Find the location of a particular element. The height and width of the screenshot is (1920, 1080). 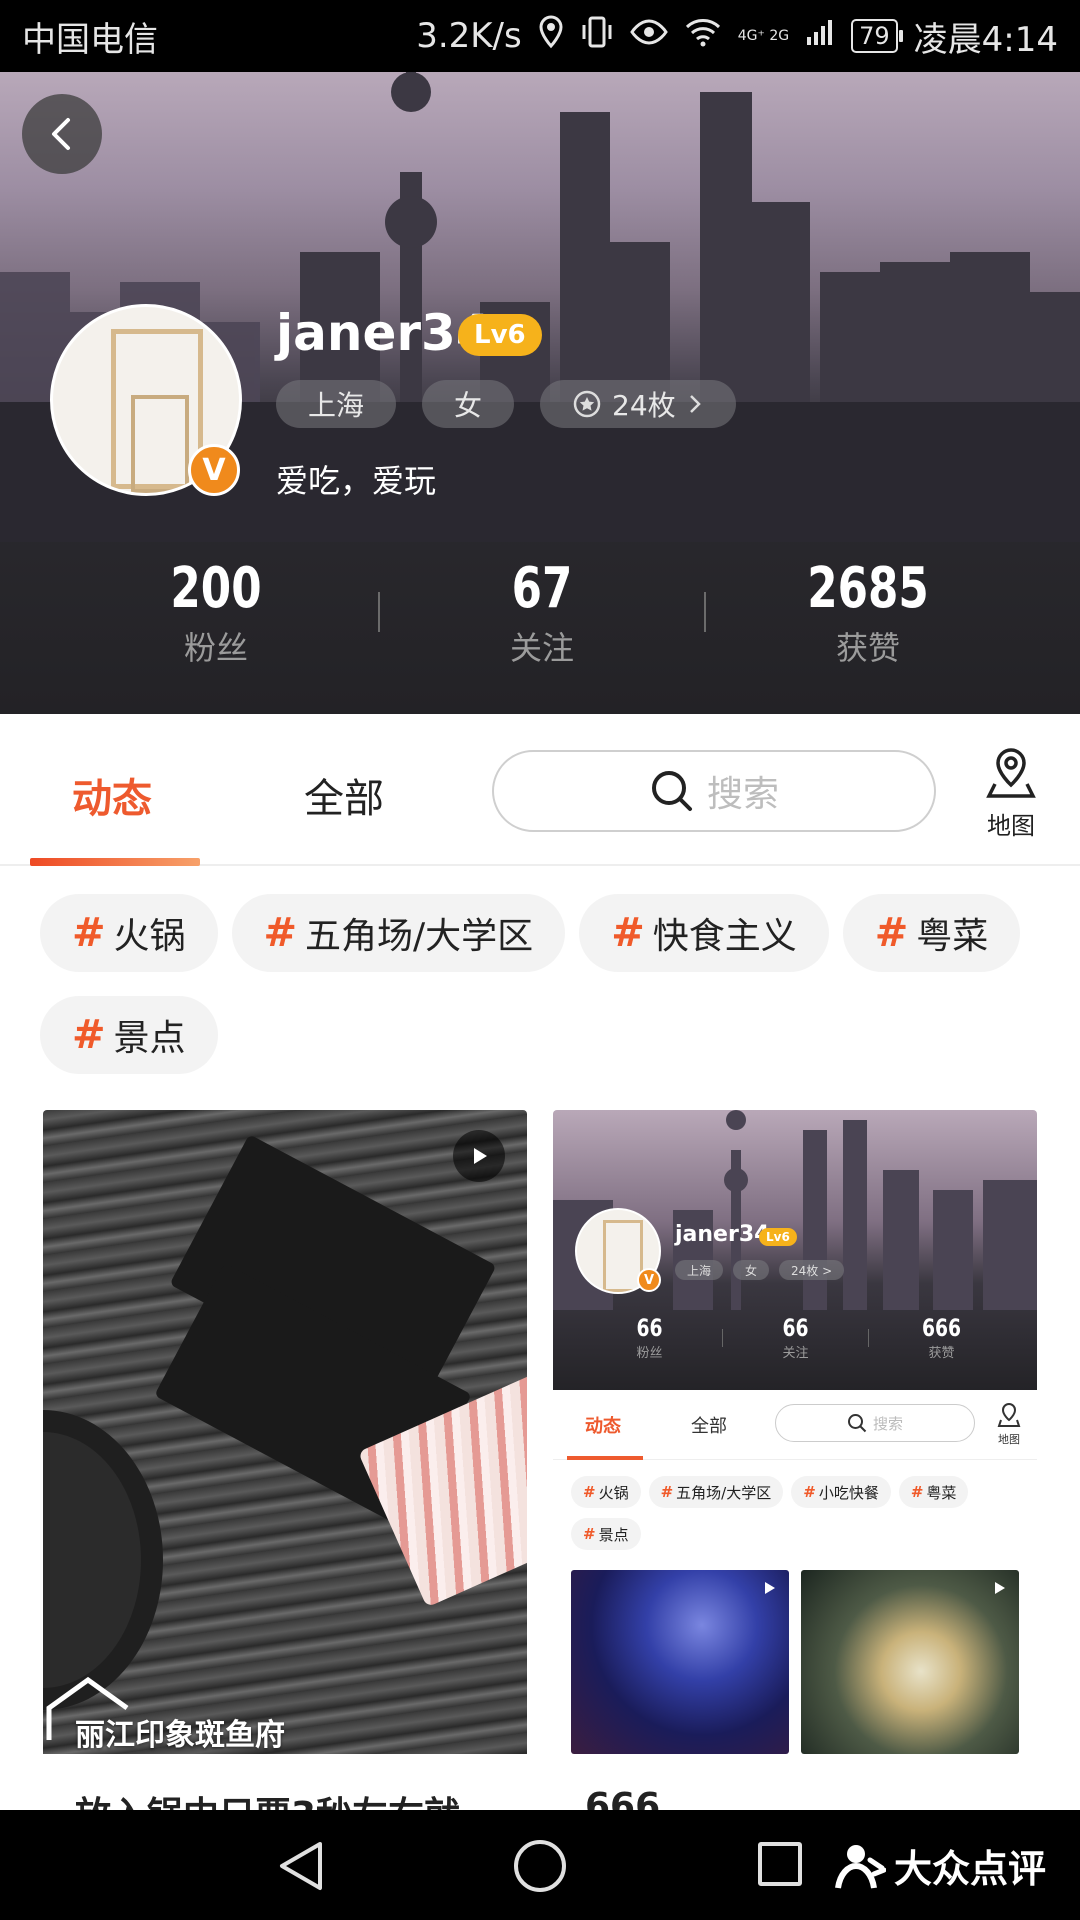

stat-label: 关注 is located at coordinates (541, 647).